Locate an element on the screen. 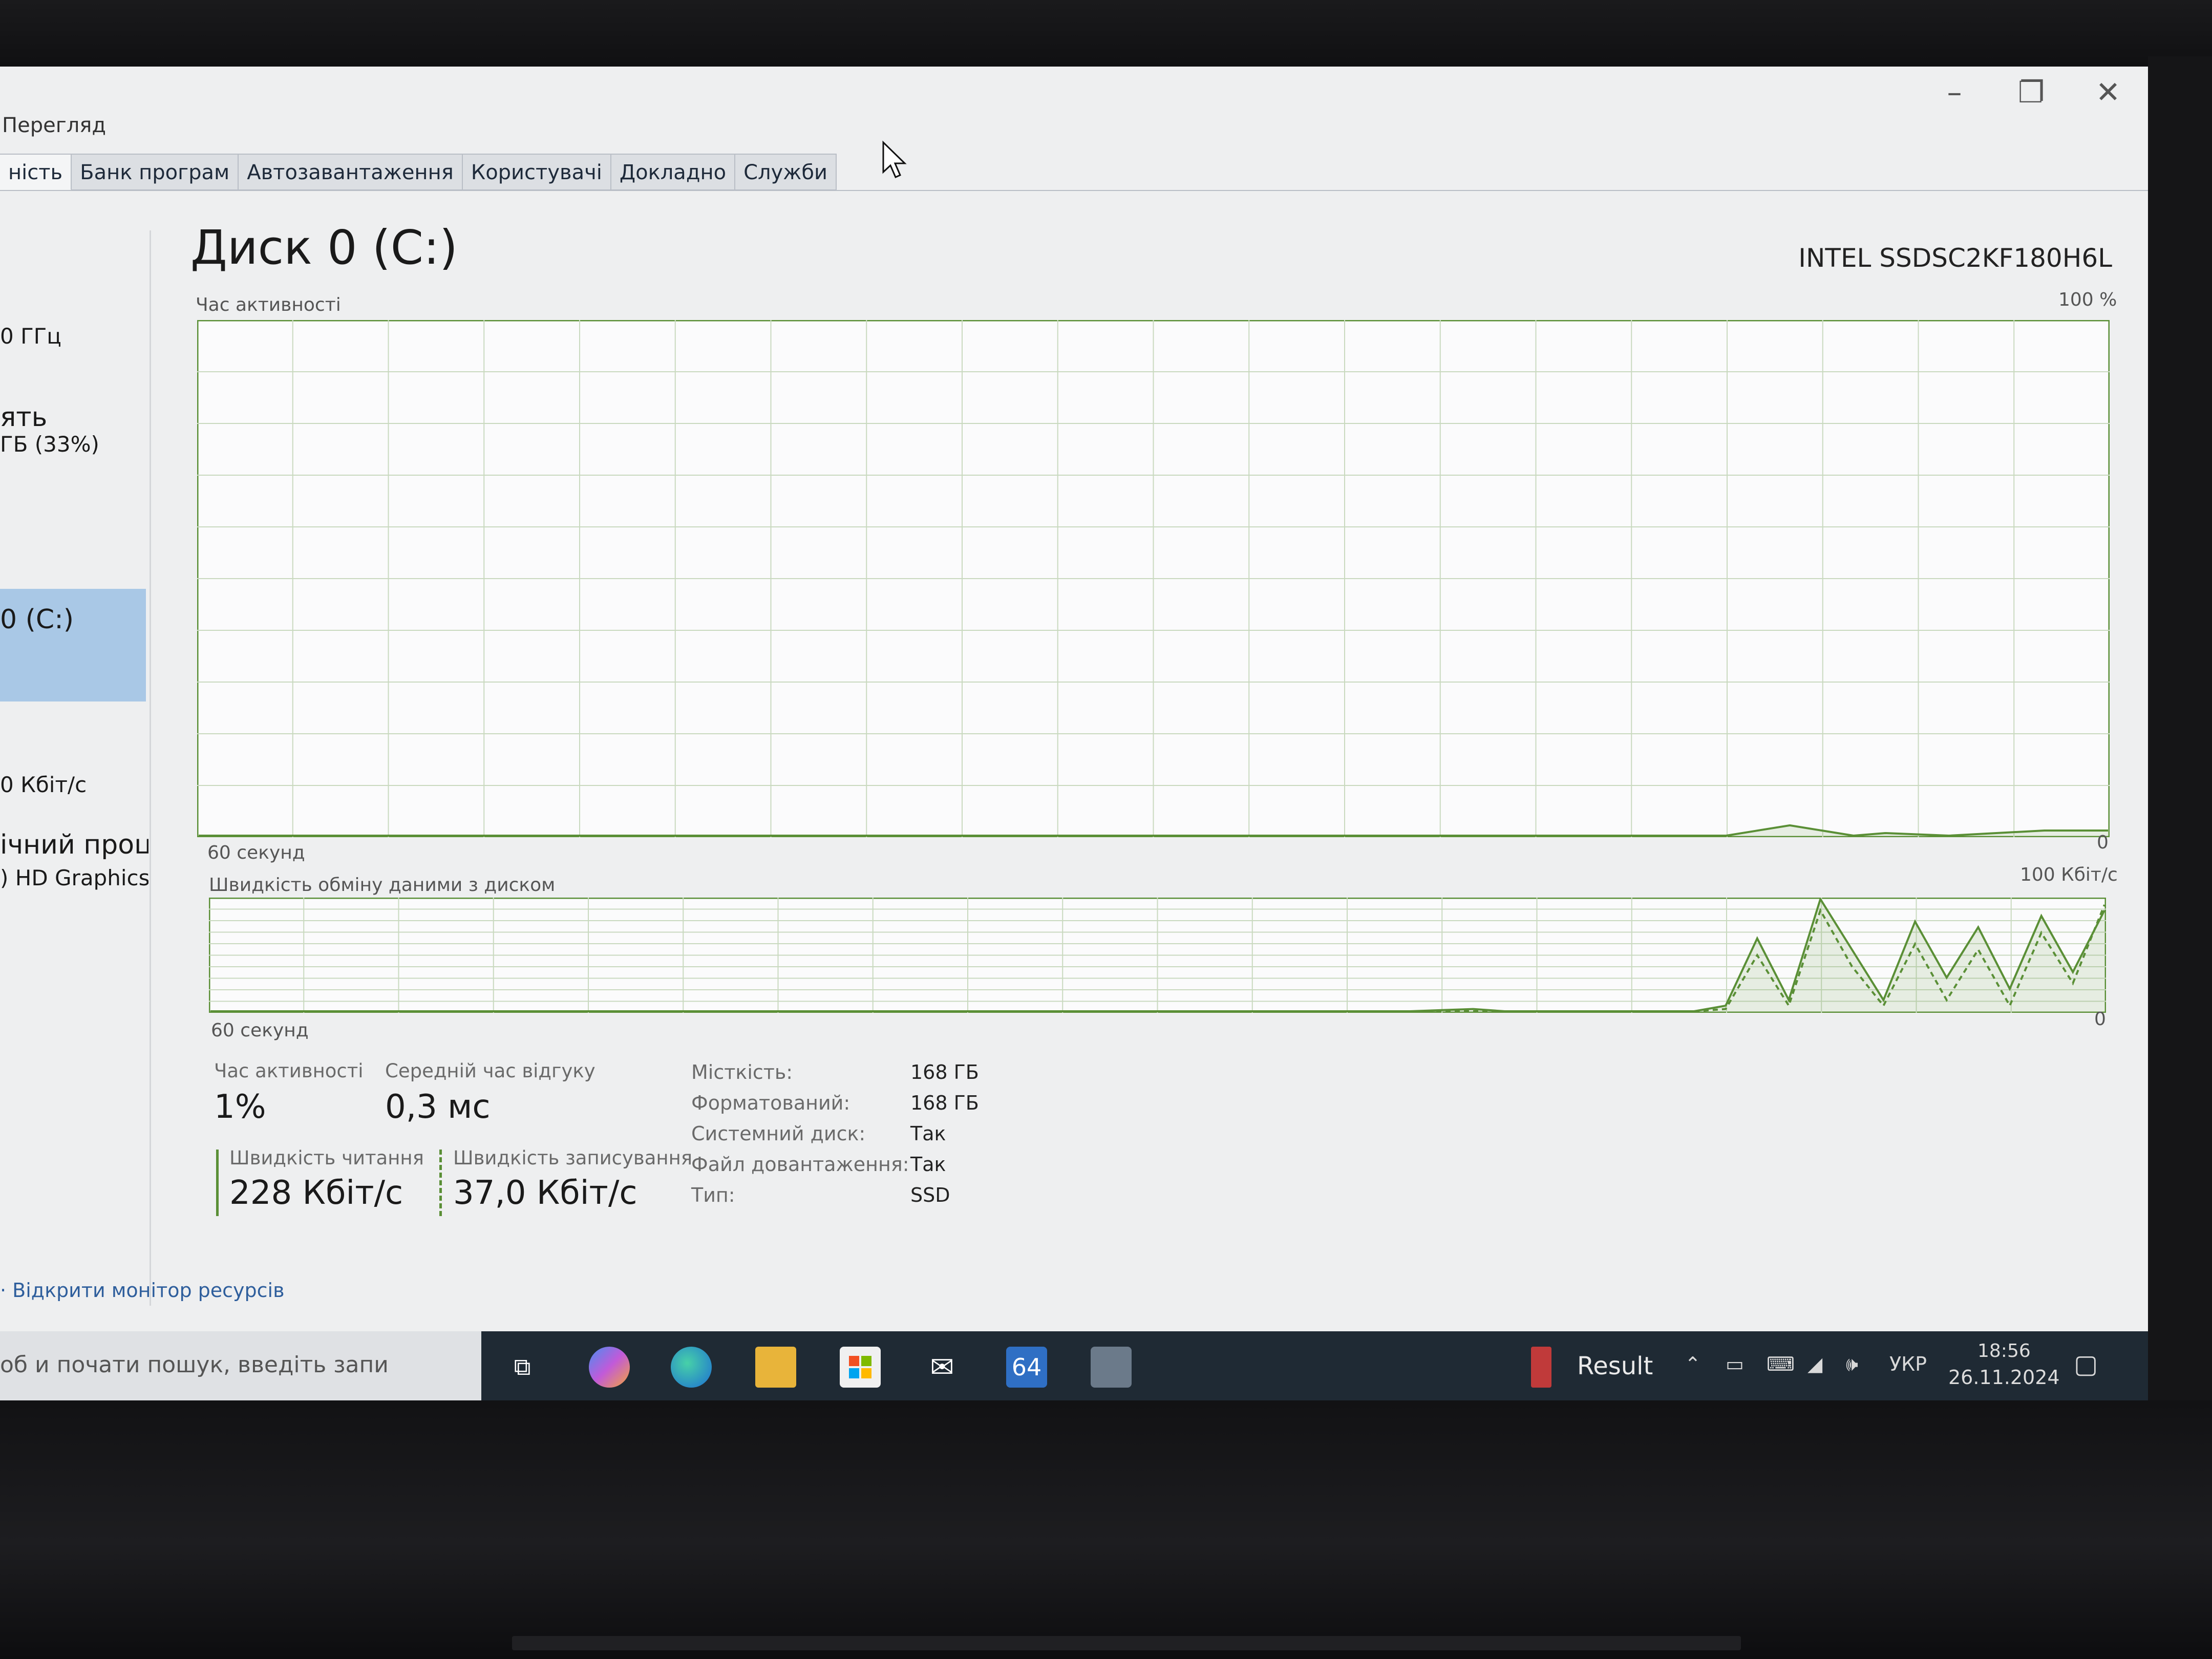 The image size is (2212, 1659). read-speed-label: Швидкість читання is located at coordinates (326, 1158).